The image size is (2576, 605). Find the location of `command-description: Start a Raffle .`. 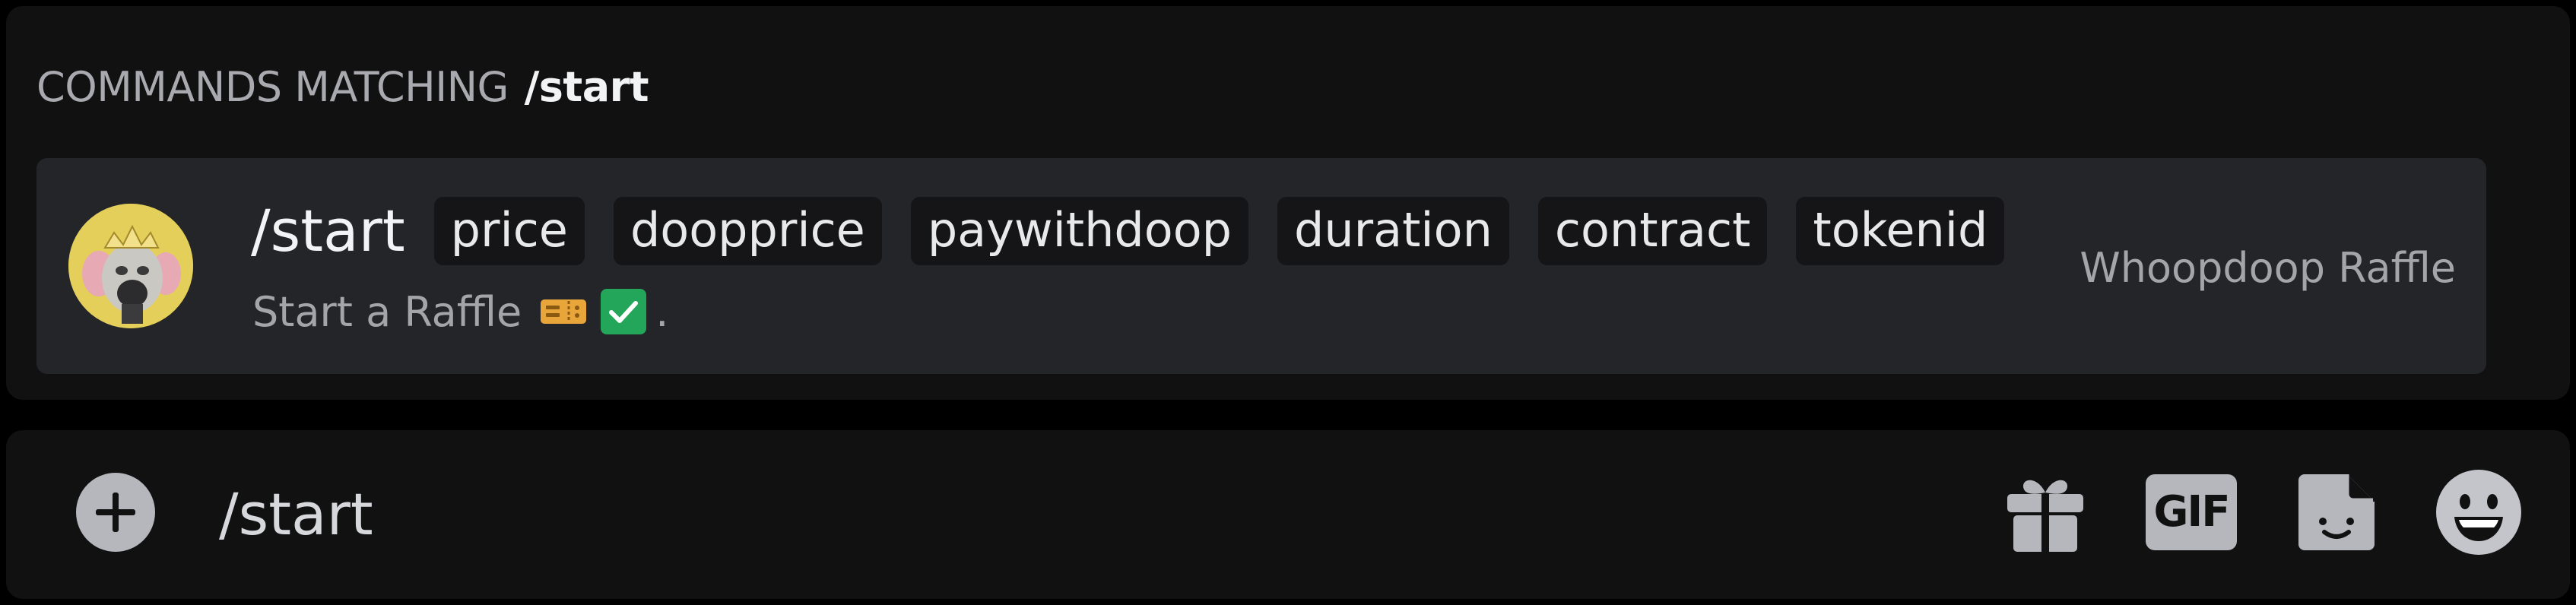

command-description: Start a Raffle . is located at coordinates (460, 311).